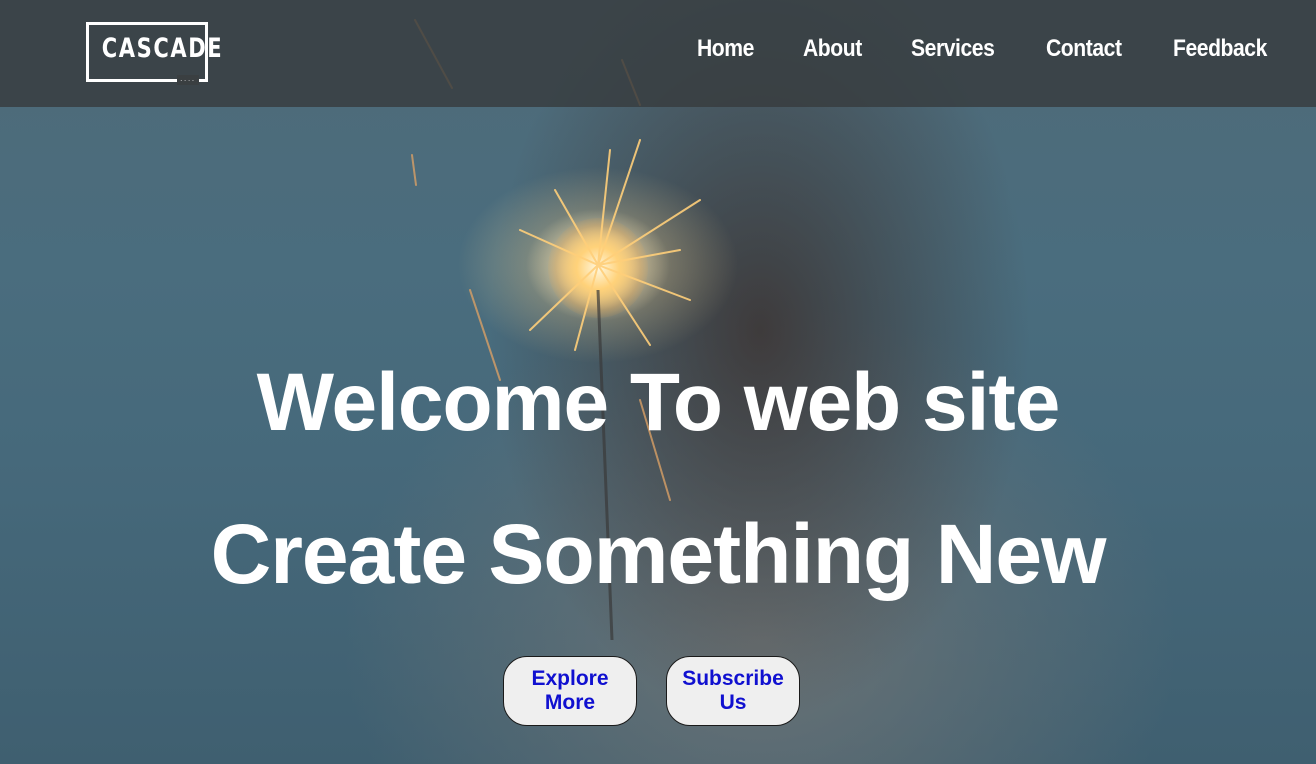  What do you see at coordinates (733, 691) in the screenshot?
I see `subscribe-button: Subscribe Us` at bounding box center [733, 691].